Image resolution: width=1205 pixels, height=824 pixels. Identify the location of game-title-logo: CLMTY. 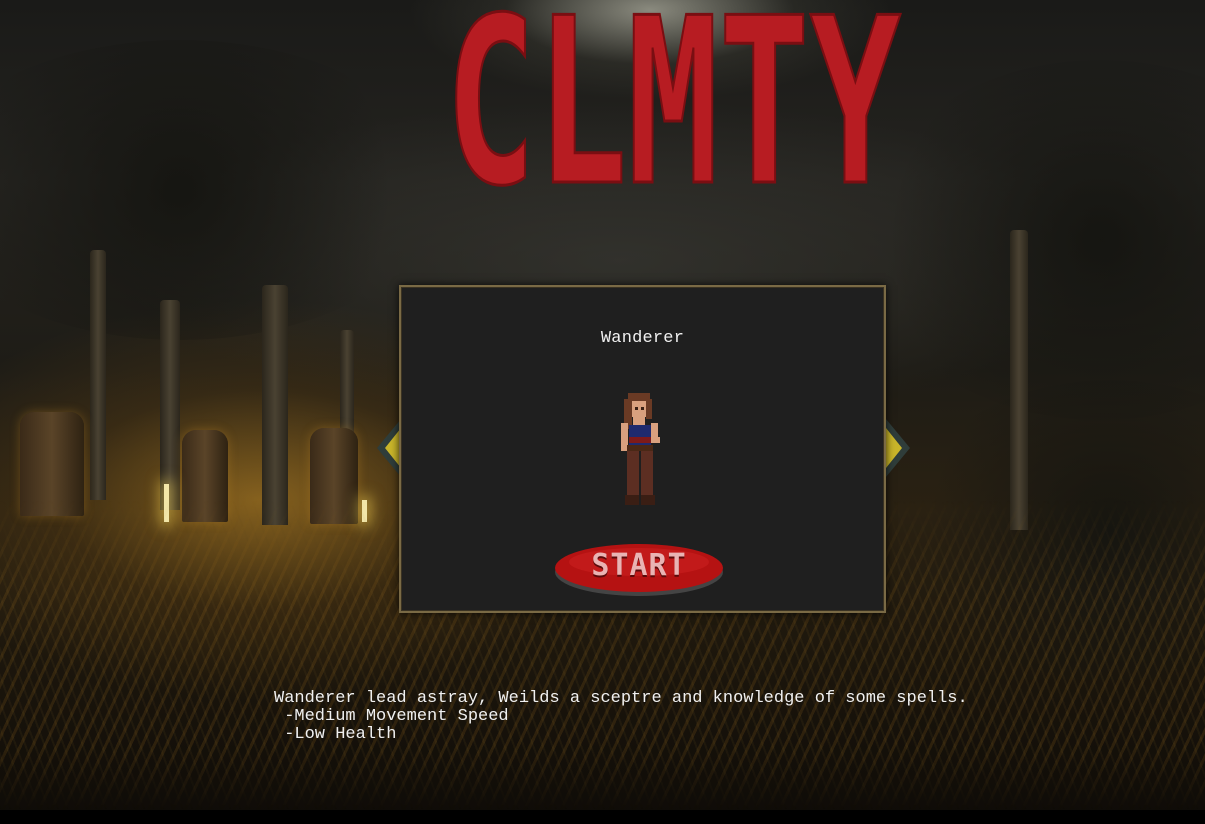
(673, 100).